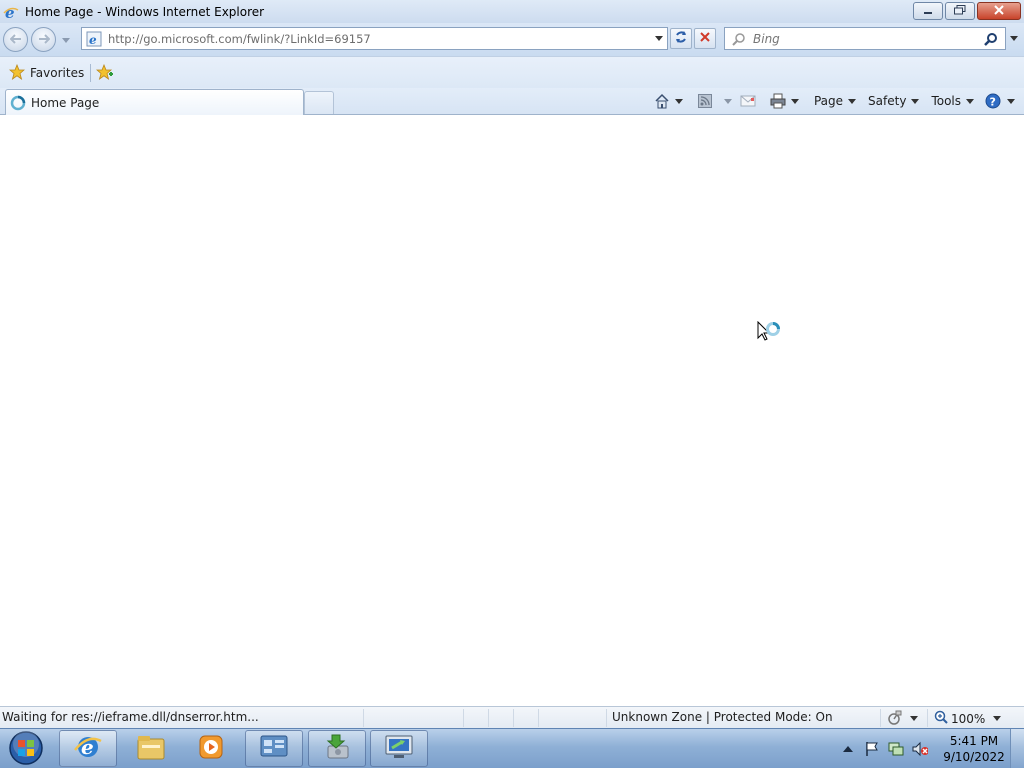 The height and width of the screenshot is (768, 1024). I want to click on show-hidden-icons-icon, so click(848, 749).